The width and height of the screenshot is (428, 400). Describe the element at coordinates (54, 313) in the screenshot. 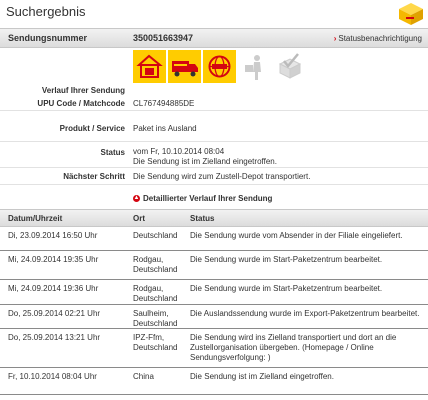

I see `row-date: Do, 25.09.2014 02:21 Uhr` at that location.